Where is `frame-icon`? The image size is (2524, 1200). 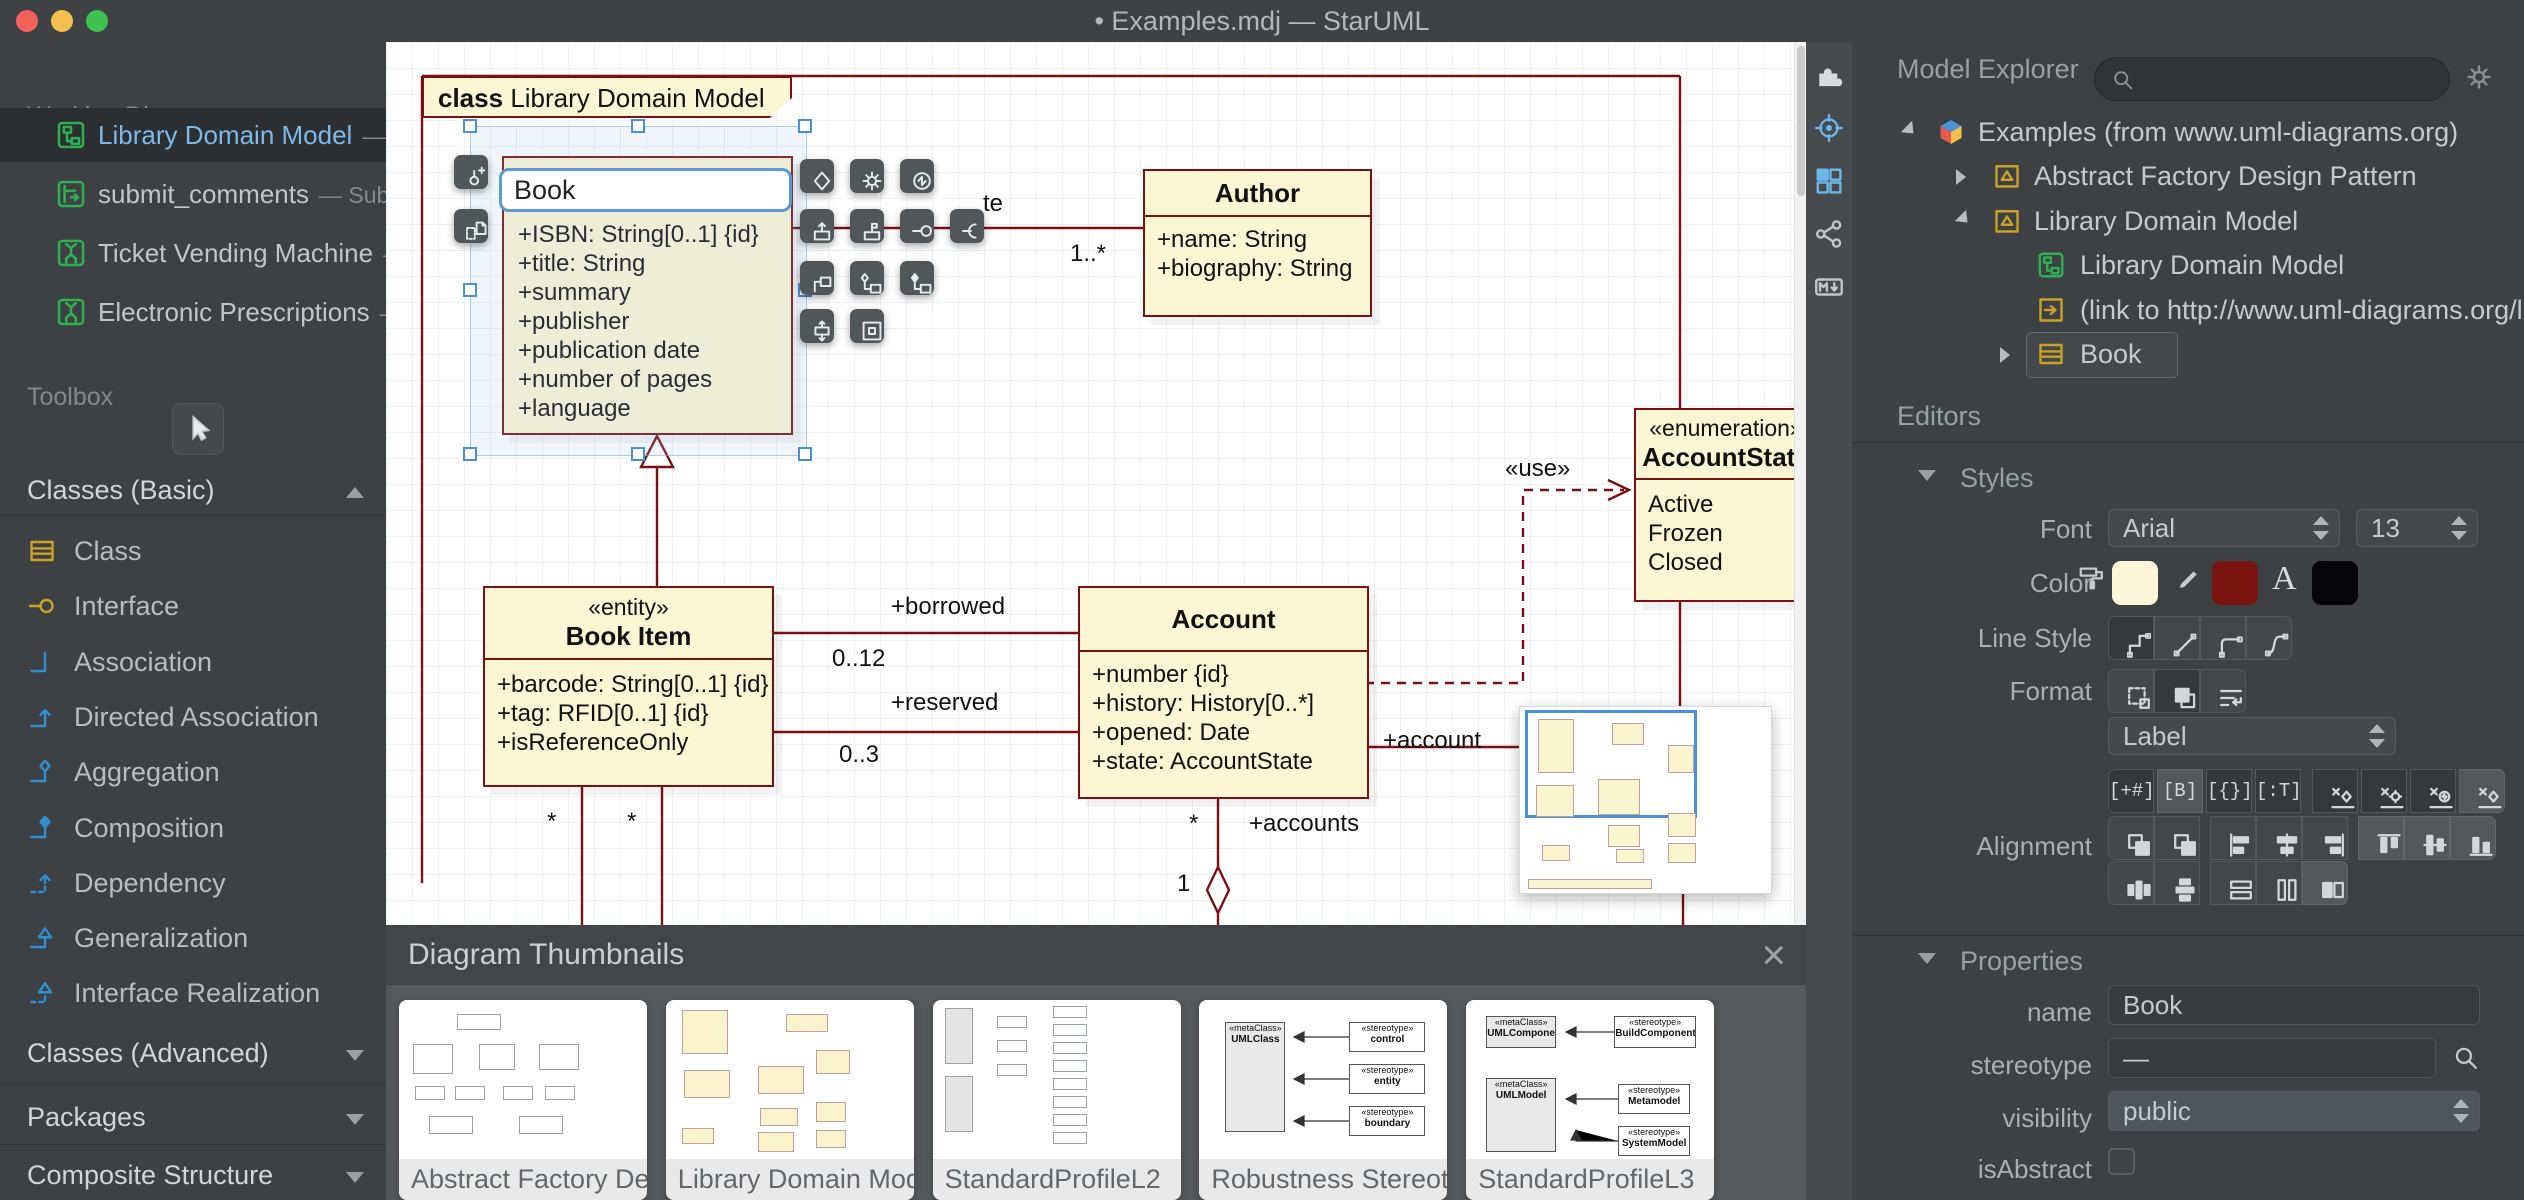
frame-icon is located at coordinates (867, 326).